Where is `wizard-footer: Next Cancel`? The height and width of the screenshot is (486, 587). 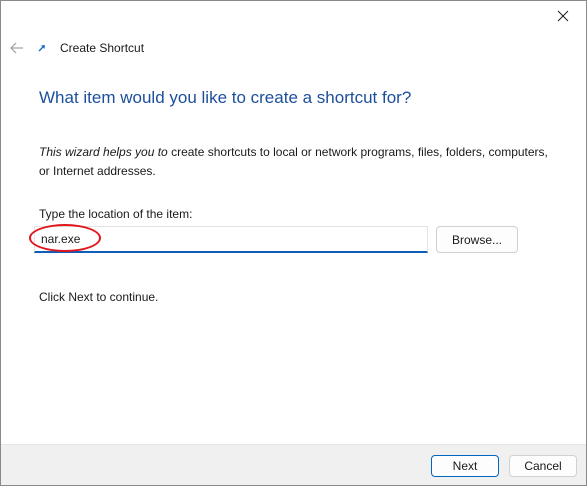 wizard-footer: Next Cancel is located at coordinates (293, 464).